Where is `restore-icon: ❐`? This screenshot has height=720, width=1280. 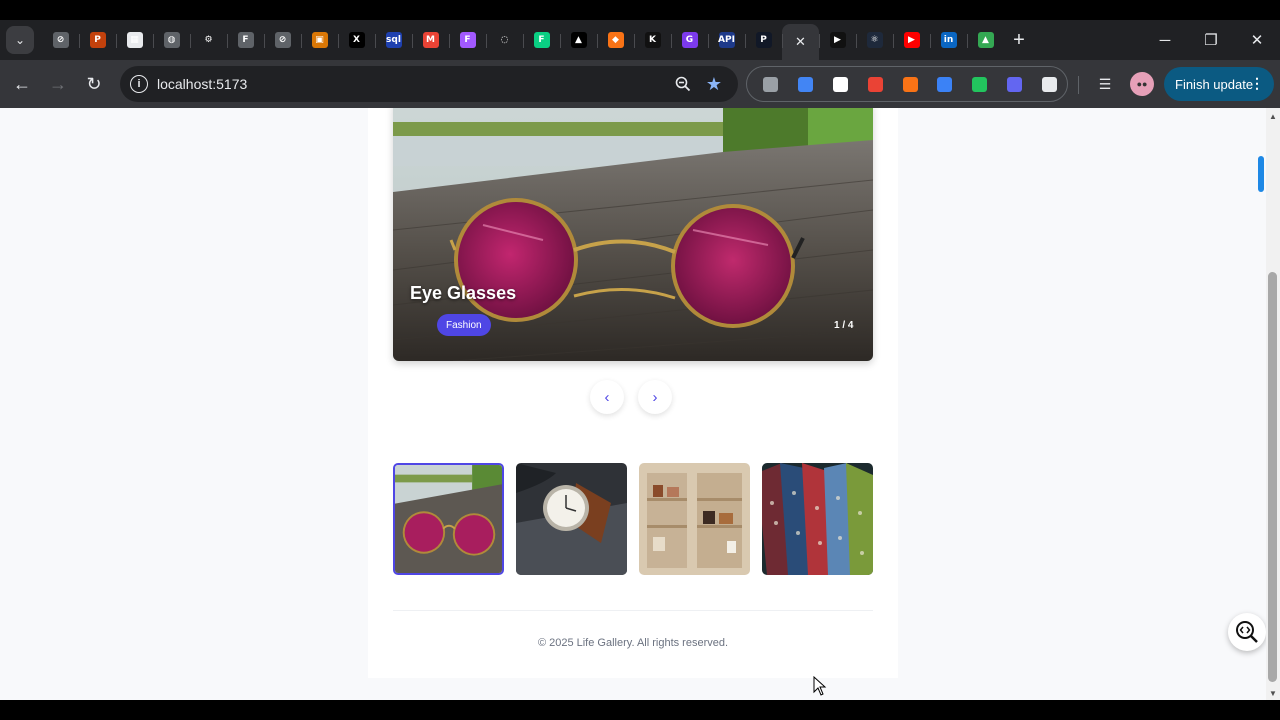 restore-icon: ❐ is located at coordinates (1211, 40).